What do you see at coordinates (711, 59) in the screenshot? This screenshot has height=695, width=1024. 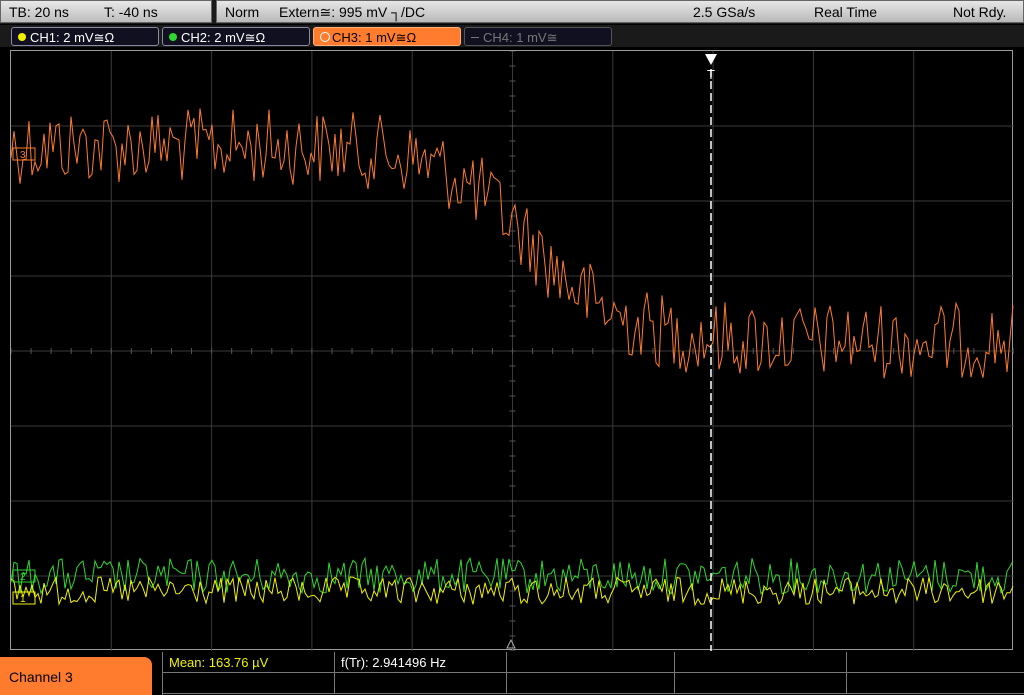 I see `trigger-arrow-icon` at bounding box center [711, 59].